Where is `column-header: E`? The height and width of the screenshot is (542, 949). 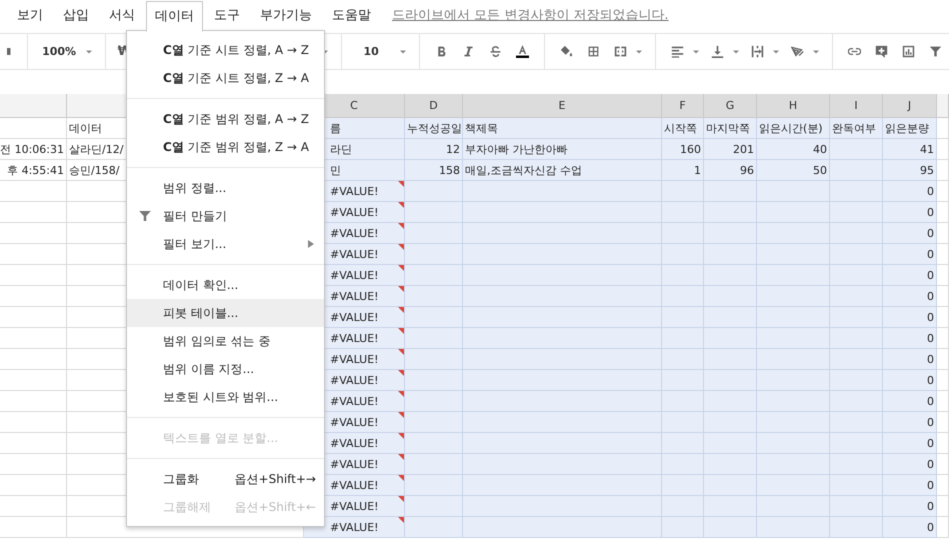
column-header: E is located at coordinates (562, 106).